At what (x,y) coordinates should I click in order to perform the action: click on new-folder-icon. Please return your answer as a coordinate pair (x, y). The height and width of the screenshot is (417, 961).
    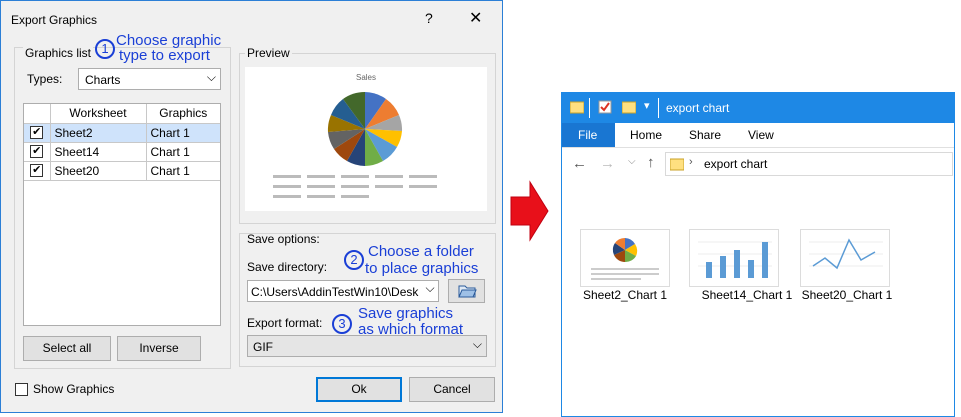
    Looking at the image, I should click on (629, 107).